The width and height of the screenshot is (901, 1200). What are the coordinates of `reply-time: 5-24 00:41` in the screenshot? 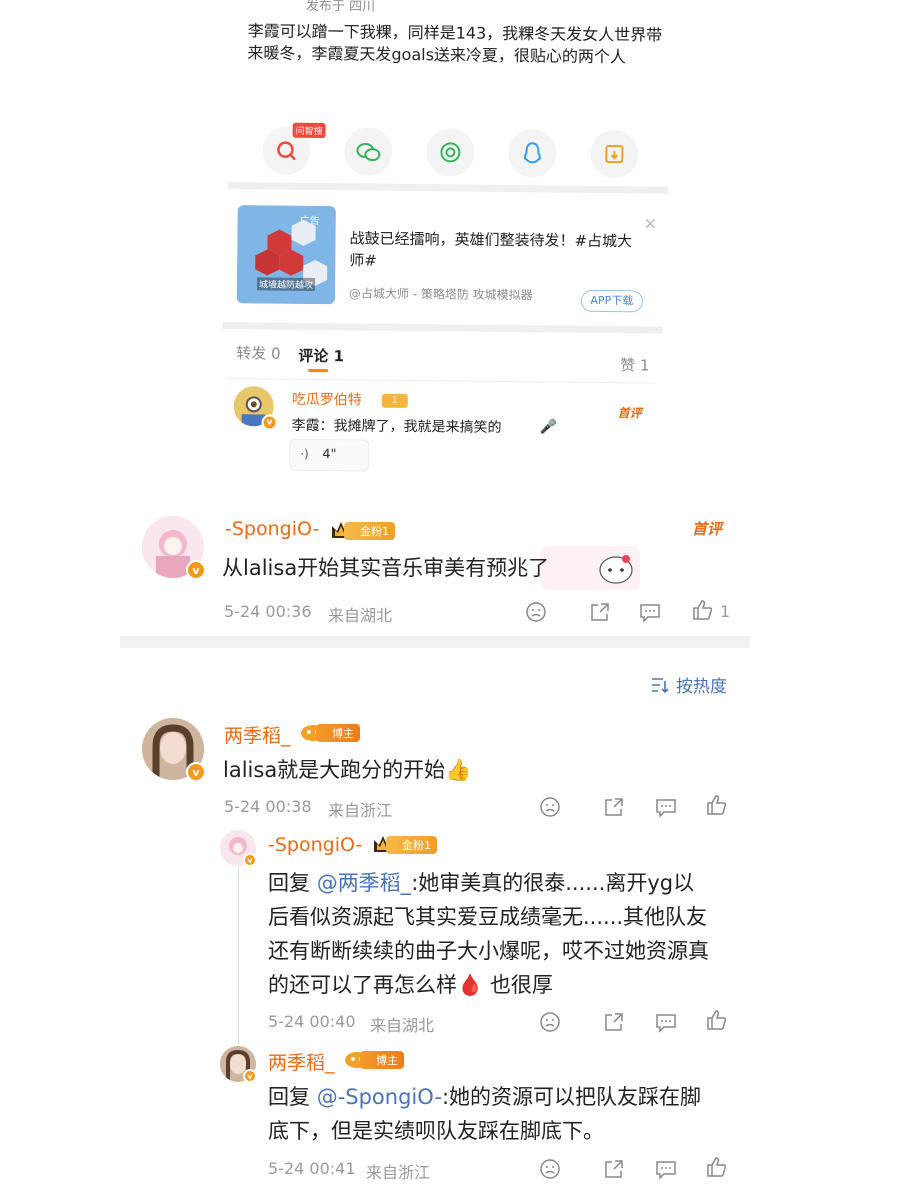 It's located at (312, 1168).